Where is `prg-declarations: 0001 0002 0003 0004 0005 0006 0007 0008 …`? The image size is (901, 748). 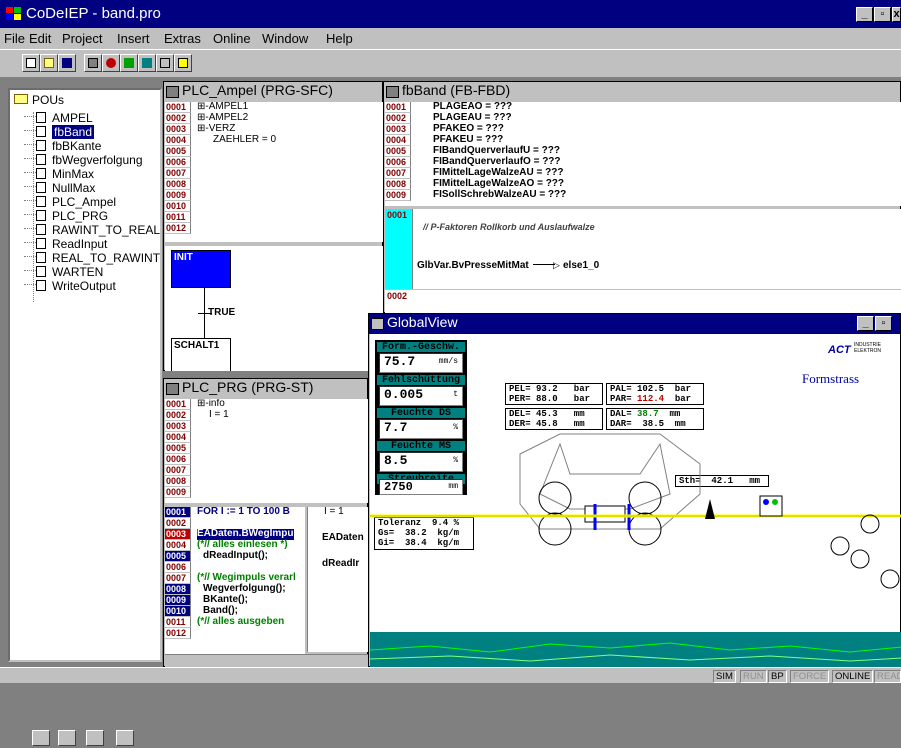 prg-declarations: 0001 0002 0003 0004 0005 0006 0007 0008 … is located at coordinates (266, 451).